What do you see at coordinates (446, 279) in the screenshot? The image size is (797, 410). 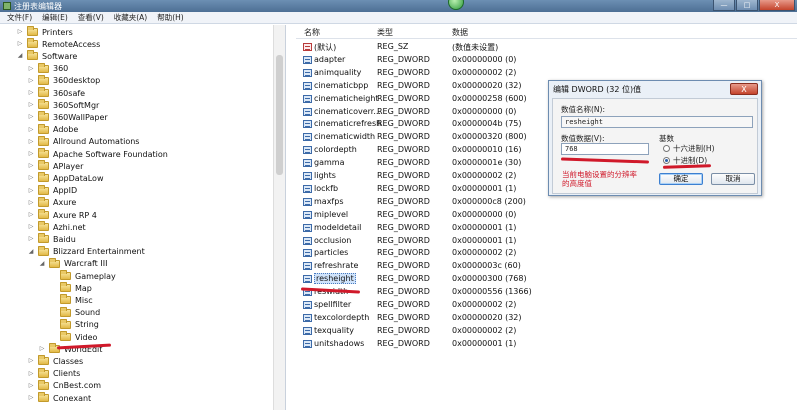 I see `value-row-resheight: resheight REG_DWORD 0x00000300 (768)` at bounding box center [446, 279].